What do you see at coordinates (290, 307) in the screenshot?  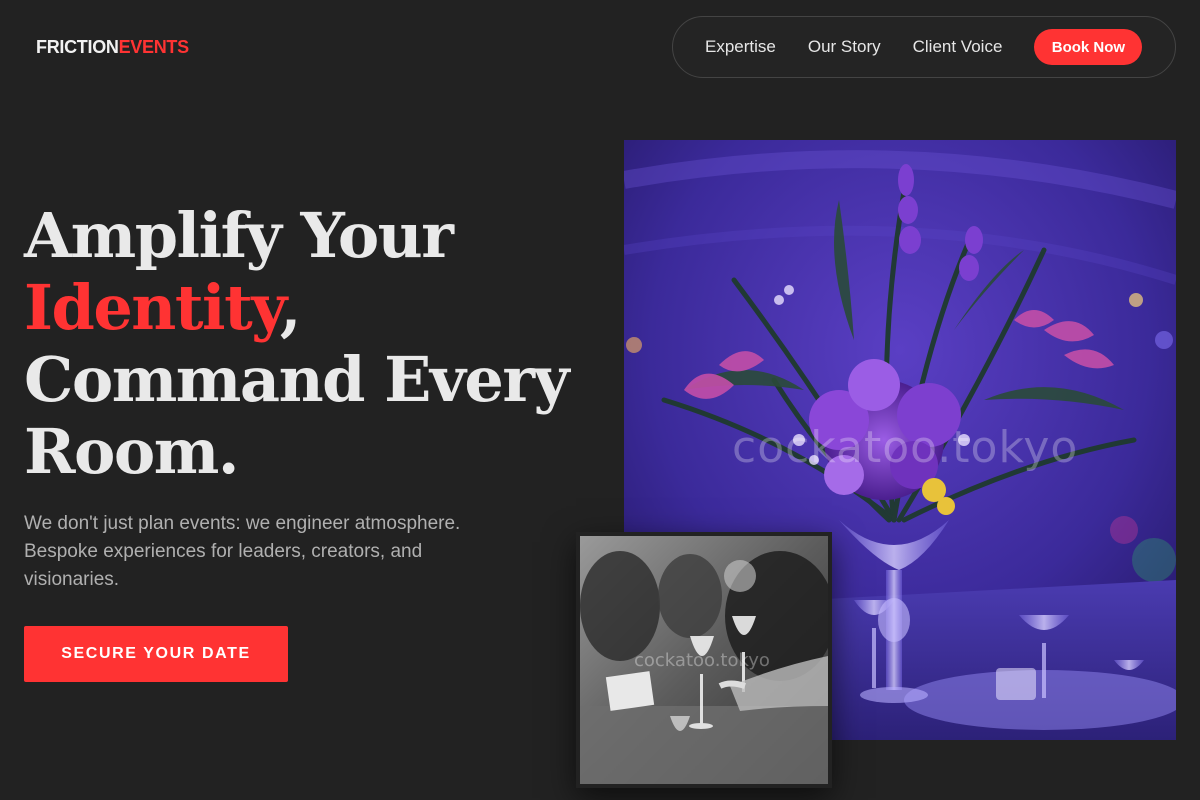 I see `headline-comma: ,` at bounding box center [290, 307].